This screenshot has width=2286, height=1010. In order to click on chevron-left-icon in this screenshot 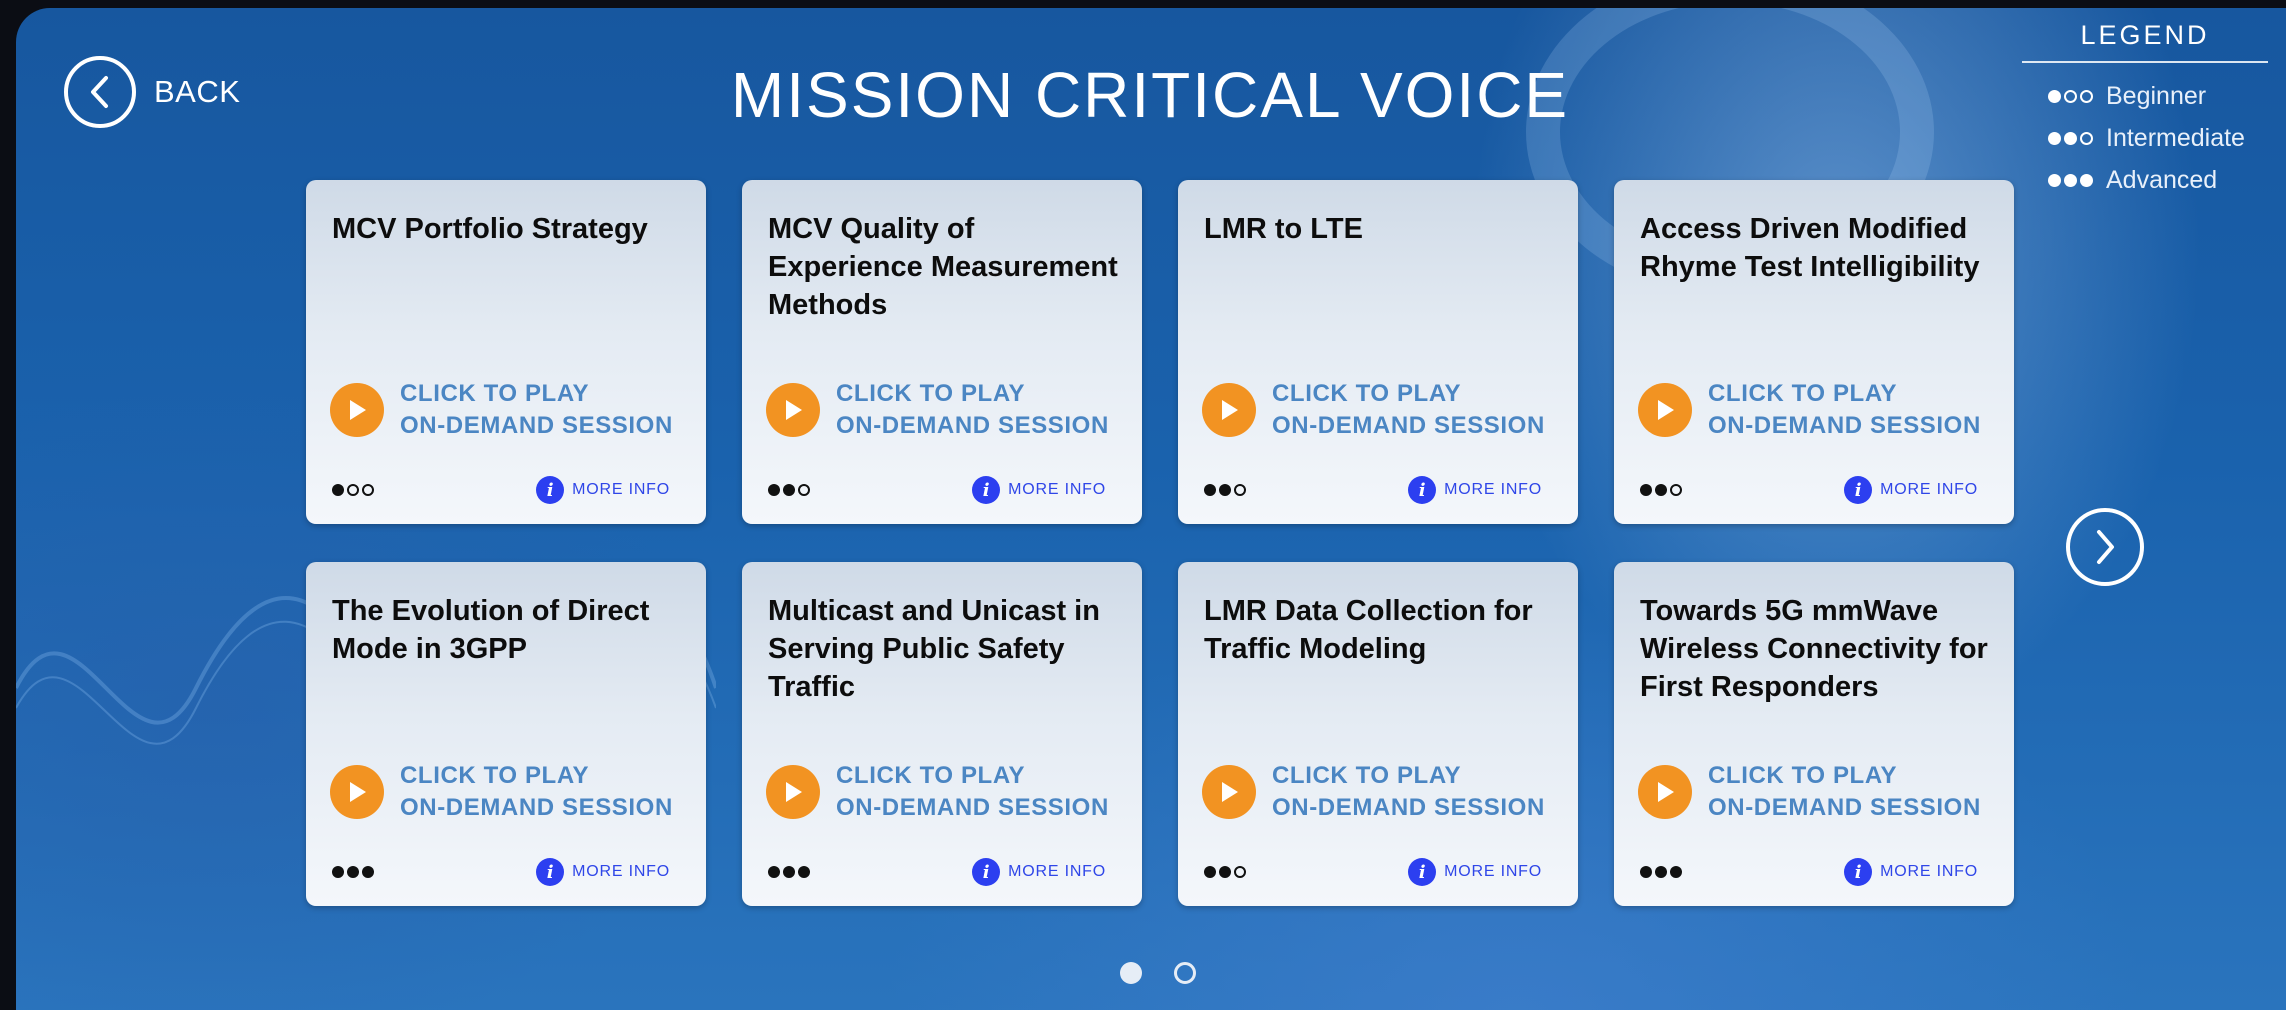, I will do `click(100, 92)`.